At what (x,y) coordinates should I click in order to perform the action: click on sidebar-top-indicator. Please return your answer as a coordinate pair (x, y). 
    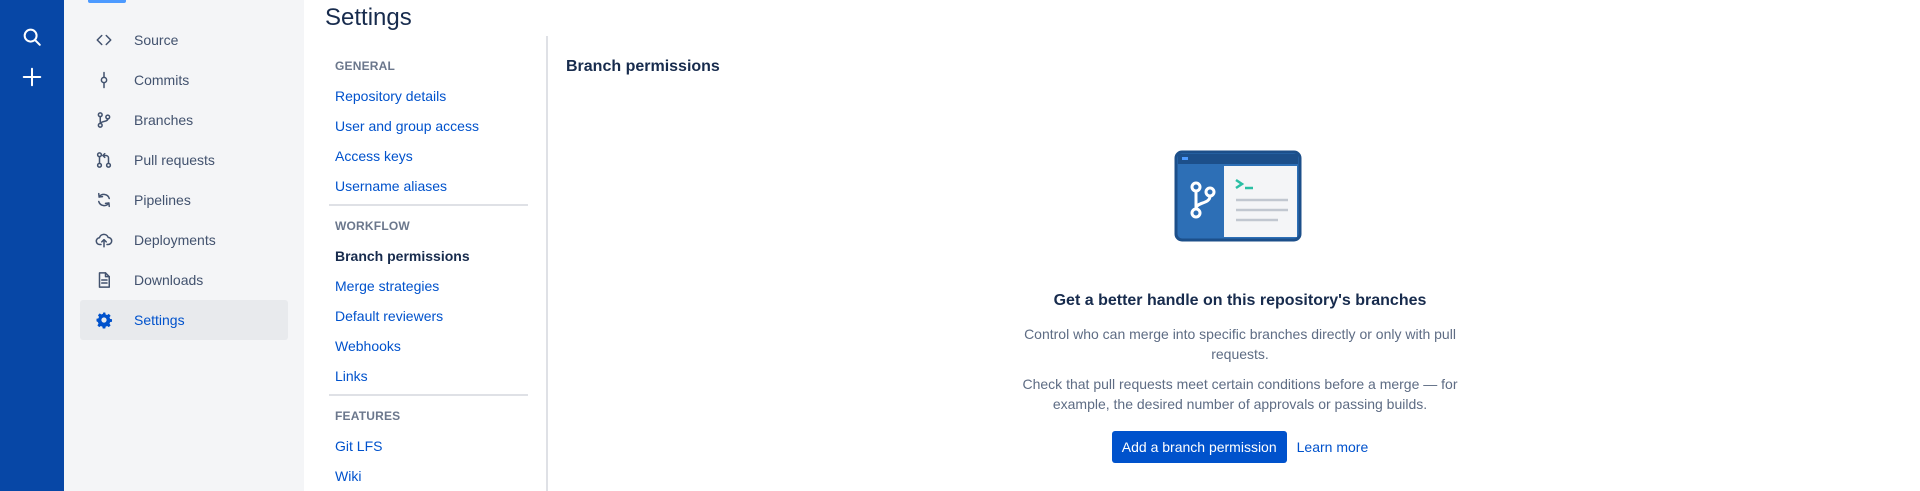
    Looking at the image, I should click on (107, 1).